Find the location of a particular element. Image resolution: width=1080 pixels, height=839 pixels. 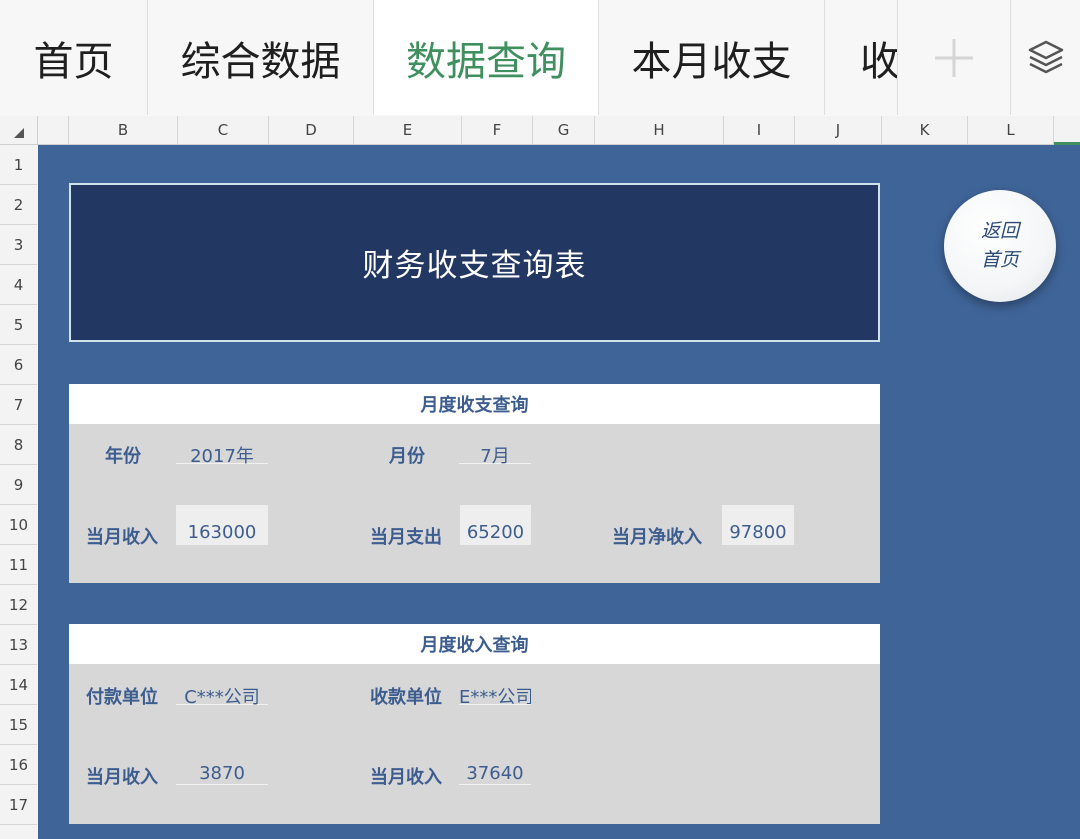

back-home-button: 返回 首页 is located at coordinates (1000, 246).